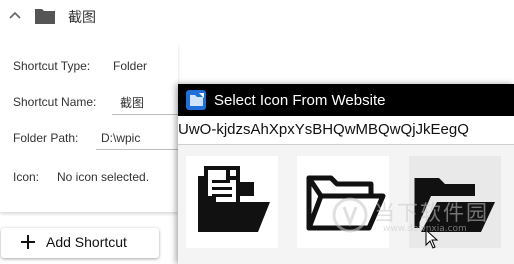  What do you see at coordinates (28, 242) in the screenshot?
I see `plus-icon` at bounding box center [28, 242].